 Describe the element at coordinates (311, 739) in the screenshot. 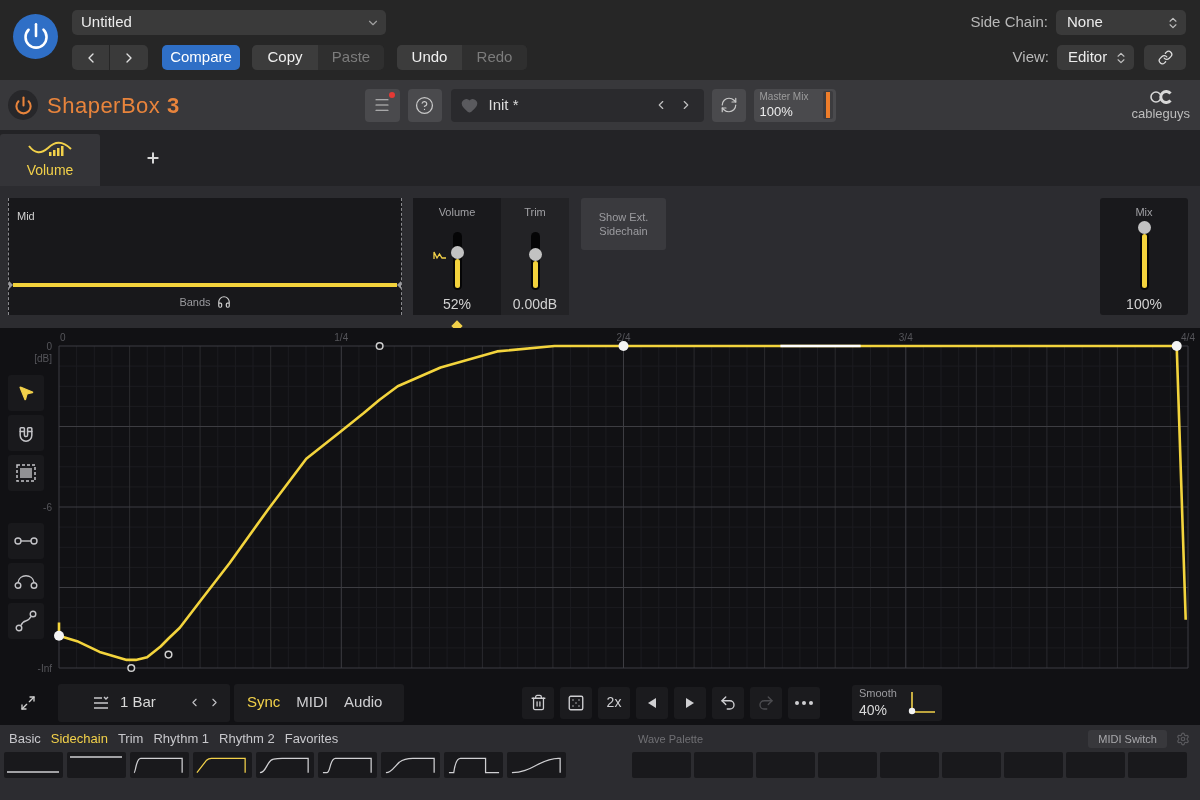

I see `palette-tab: Favorites` at that location.